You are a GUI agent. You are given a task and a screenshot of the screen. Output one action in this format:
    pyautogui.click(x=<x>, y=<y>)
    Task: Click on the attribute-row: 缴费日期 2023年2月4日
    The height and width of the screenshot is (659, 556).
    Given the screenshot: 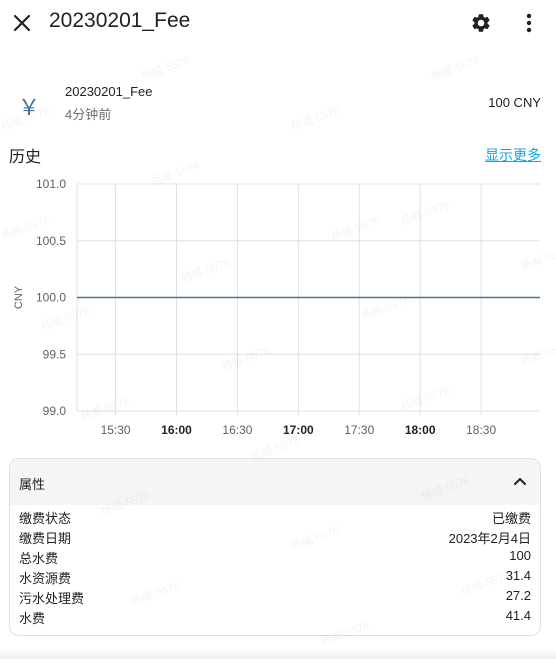 What is the action you would take?
    pyautogui.click(x=275, y=538)
    